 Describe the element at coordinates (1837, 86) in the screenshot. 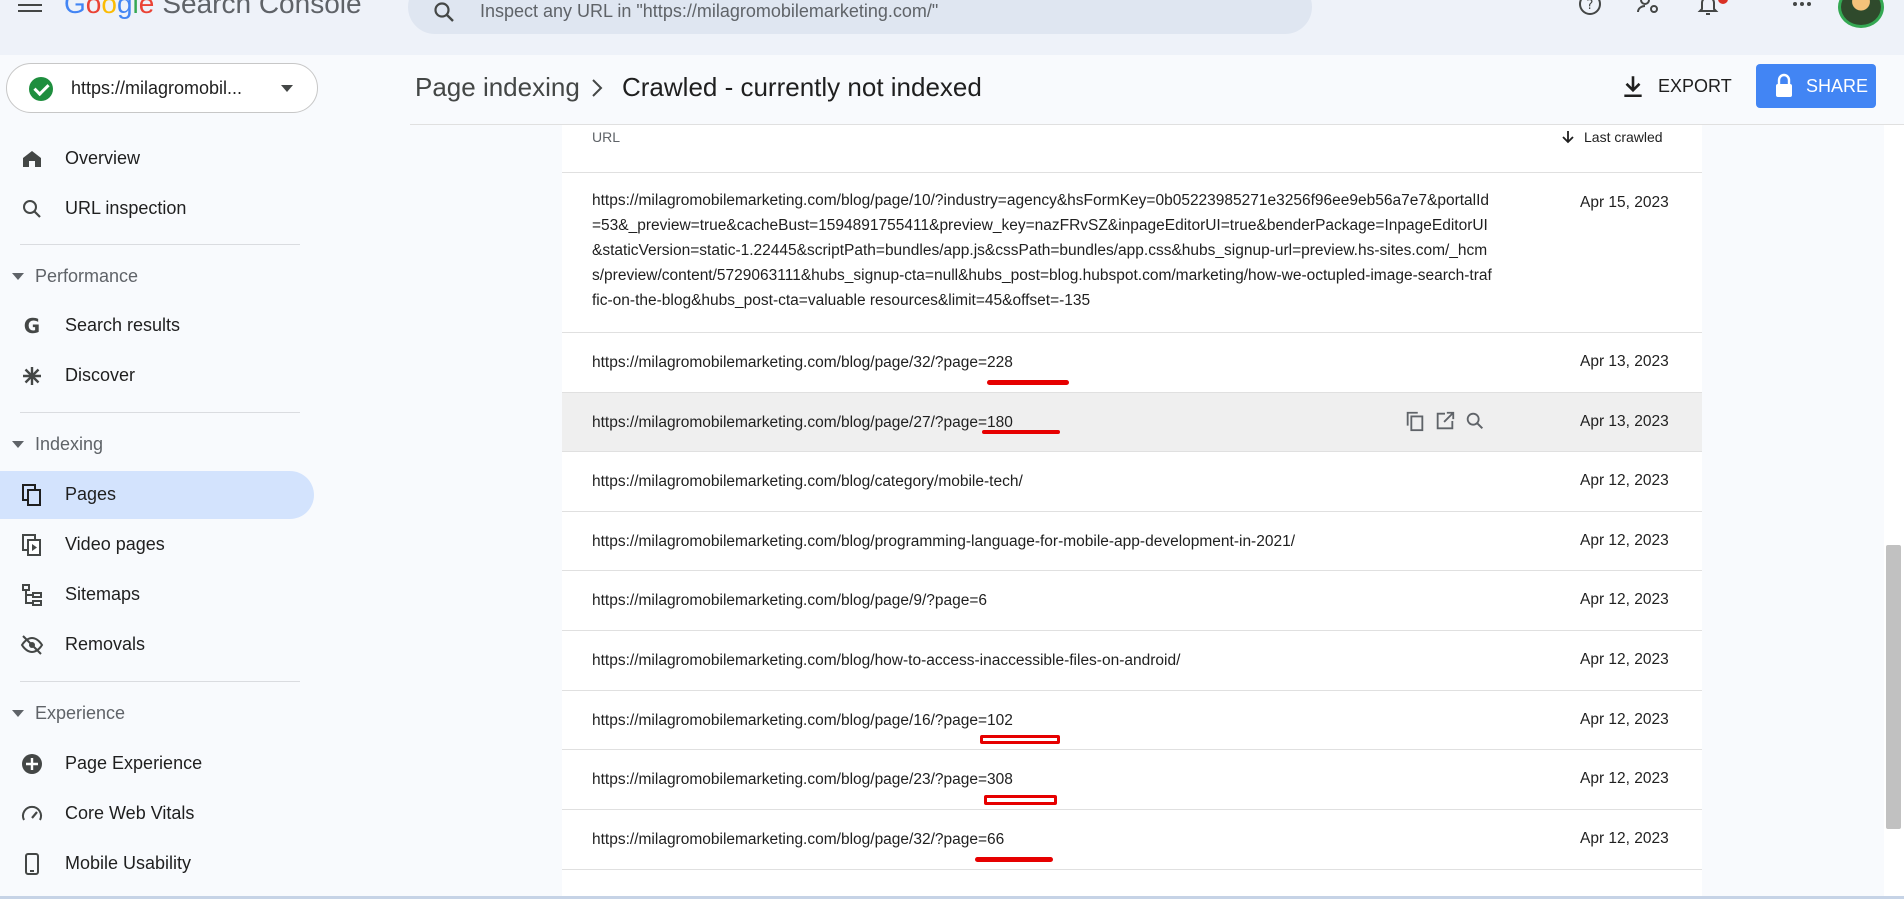

I see `share-label: SHARE` at that location.